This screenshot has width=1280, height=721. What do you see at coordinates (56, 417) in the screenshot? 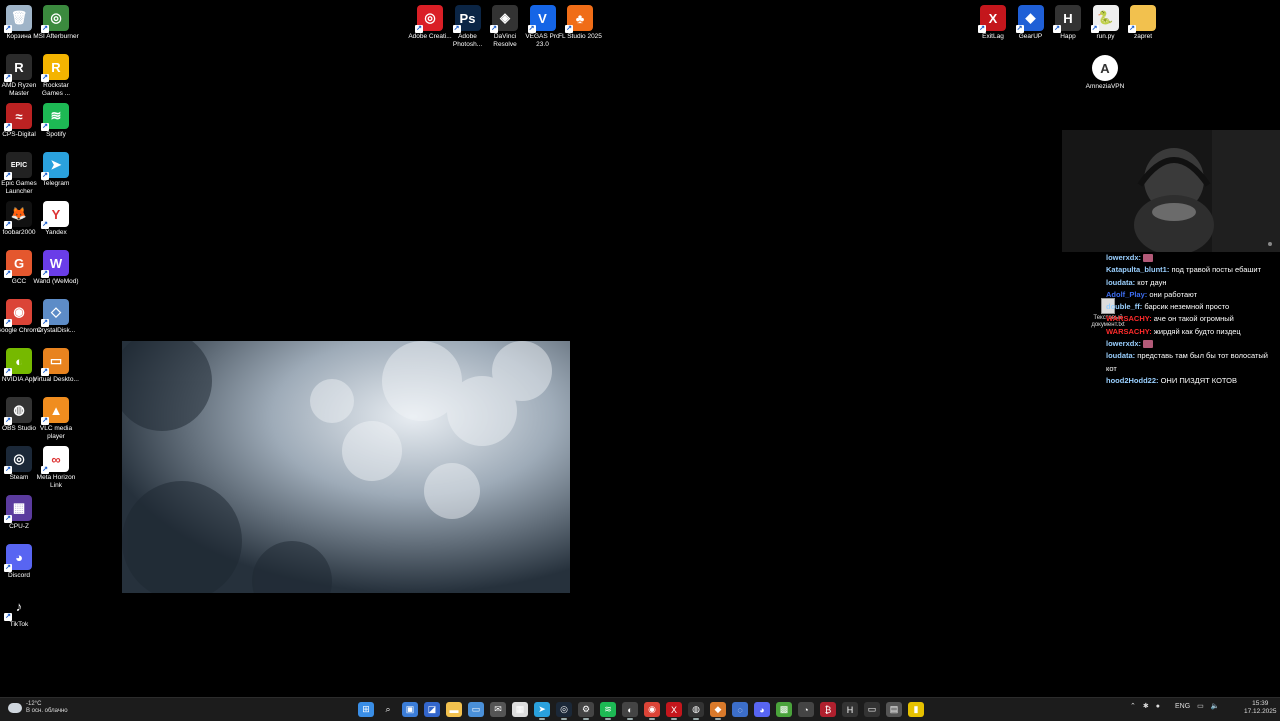
I see `desktop-icon-vlc: ▲ ↗ VLC media player` at bounding box center [56, 417].